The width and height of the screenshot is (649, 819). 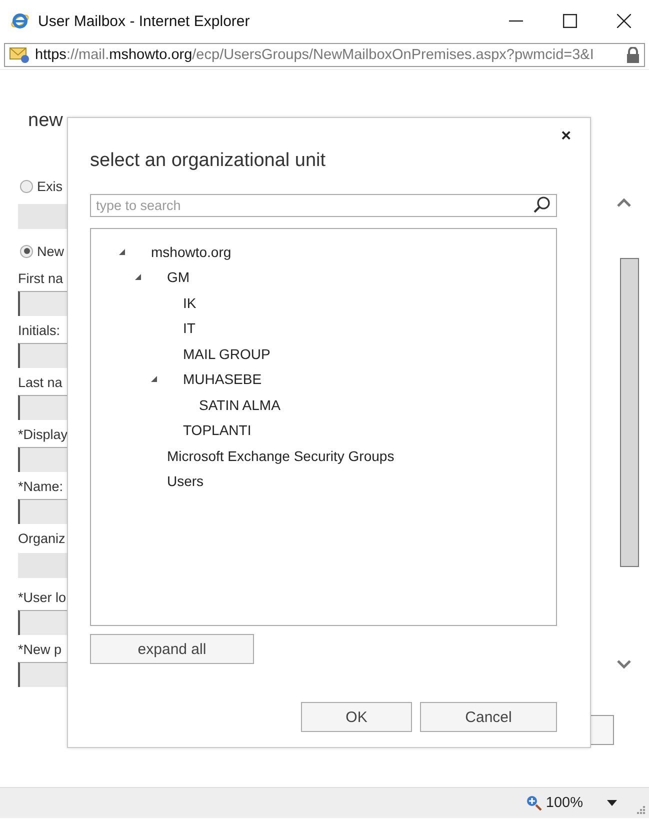 What do you see at coordinates (208, 161) in the screenshot?
I see `dialog-title: select an organizational unit` at bounding box center [208, 161].